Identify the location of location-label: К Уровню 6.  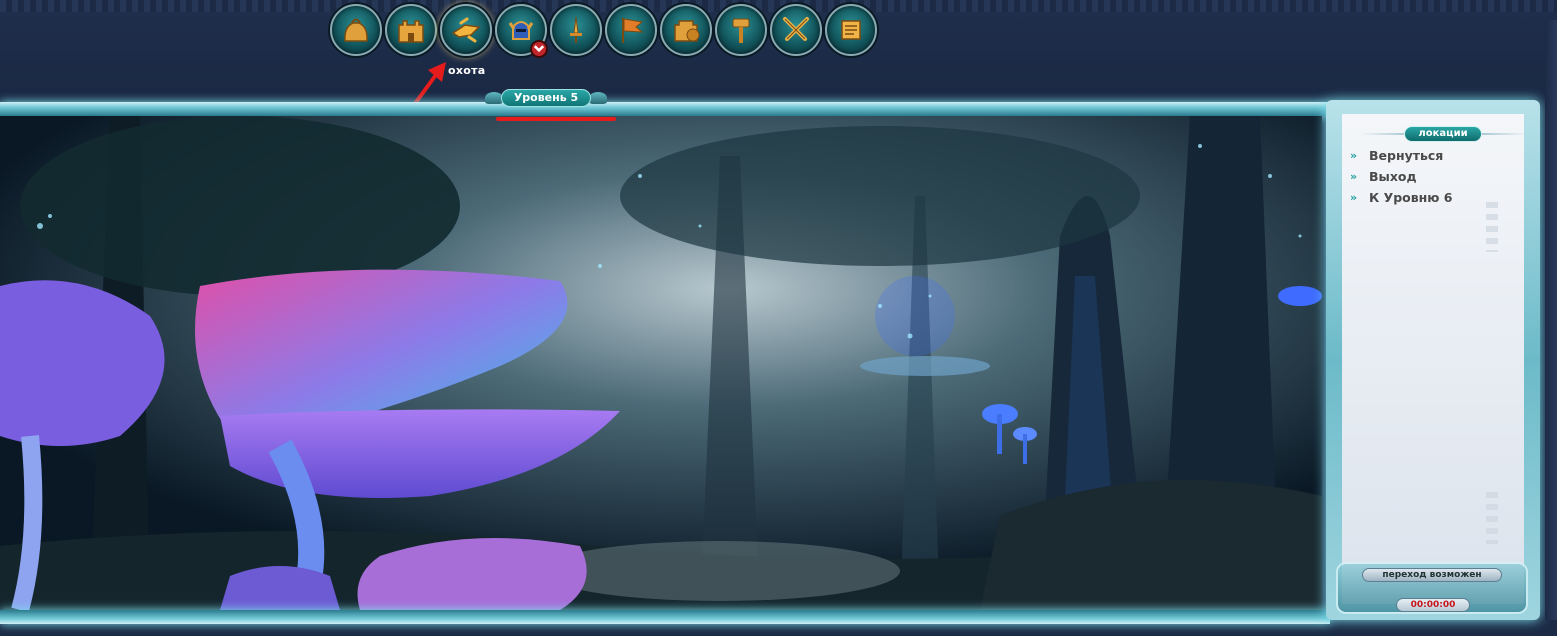
(1411, 197).